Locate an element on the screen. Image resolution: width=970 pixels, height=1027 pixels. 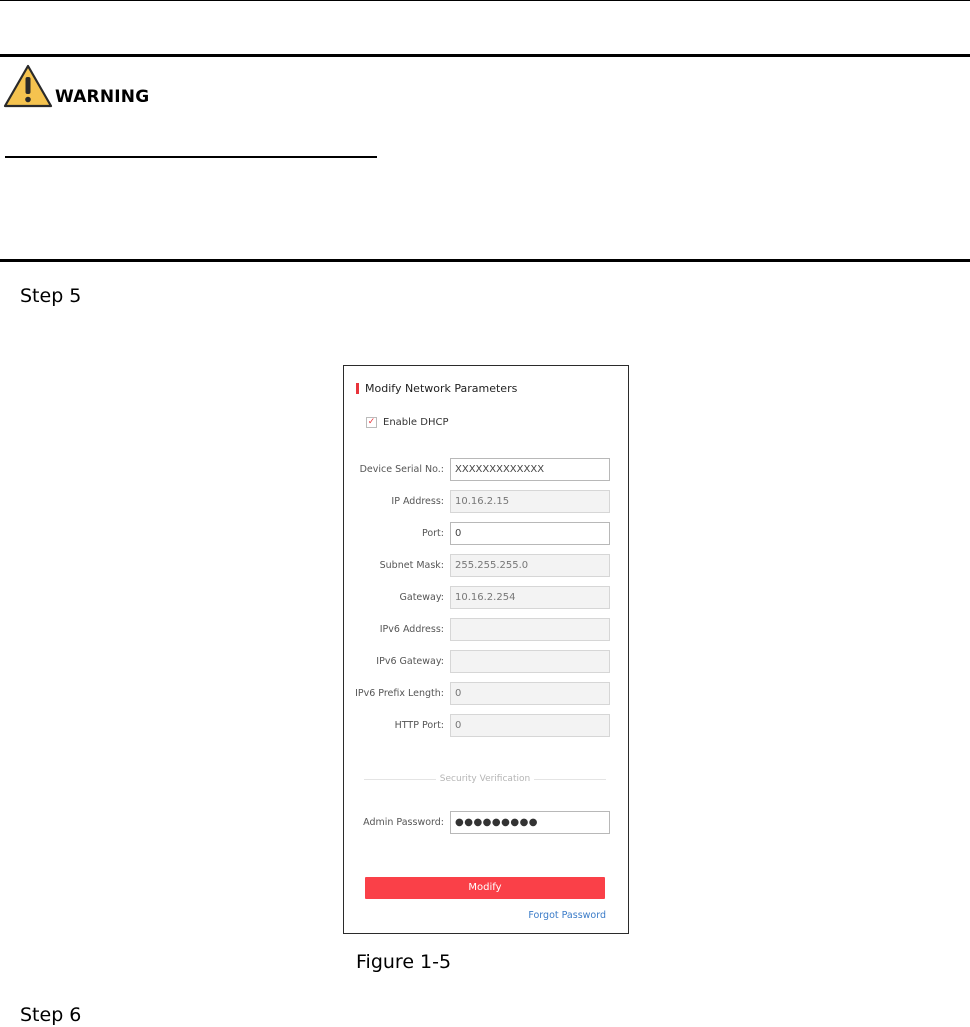
ipv6-gateway-label: IPv6 Gateway: is located at coordinates (410, 661).